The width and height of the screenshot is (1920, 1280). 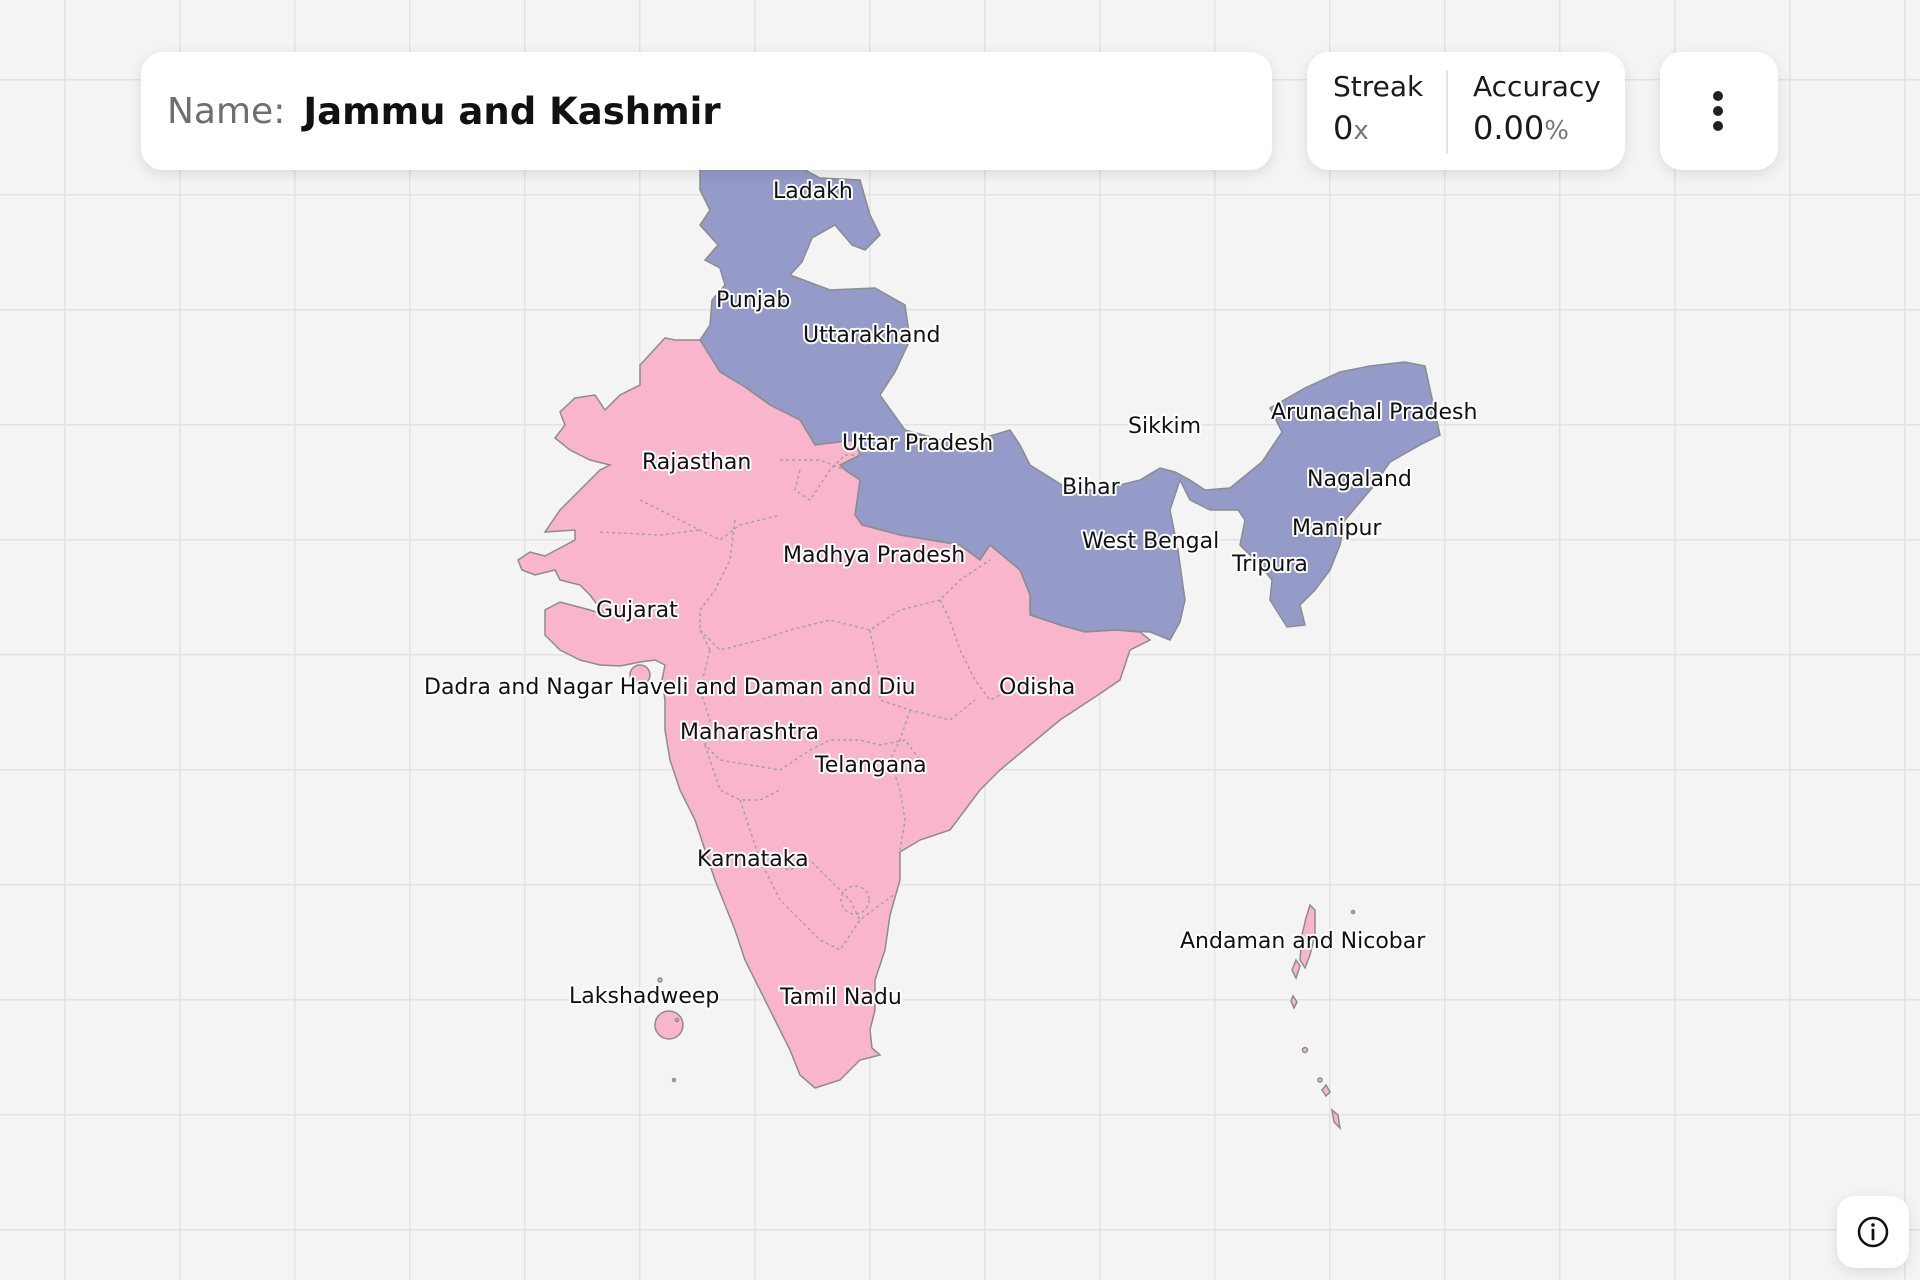 I want to click on label-ladakh: Ladakh, so click(x=813, y=191).